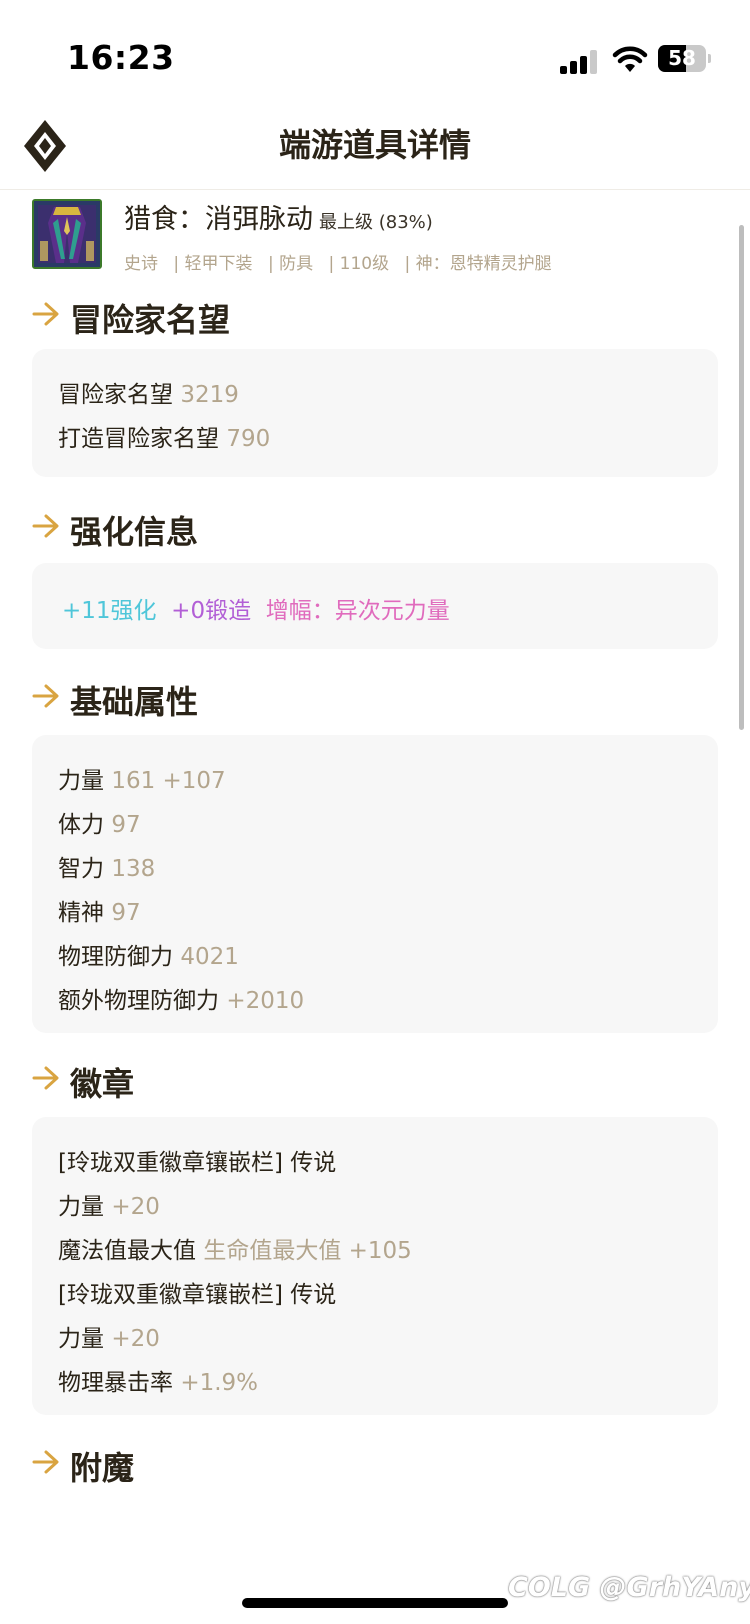 The height and width of the screenshot is (1624, 750). What do you see at coordinates (359, 264) in the screenshot?
I see `item-tag-level: | 110级` at bounding box center [359, 264].